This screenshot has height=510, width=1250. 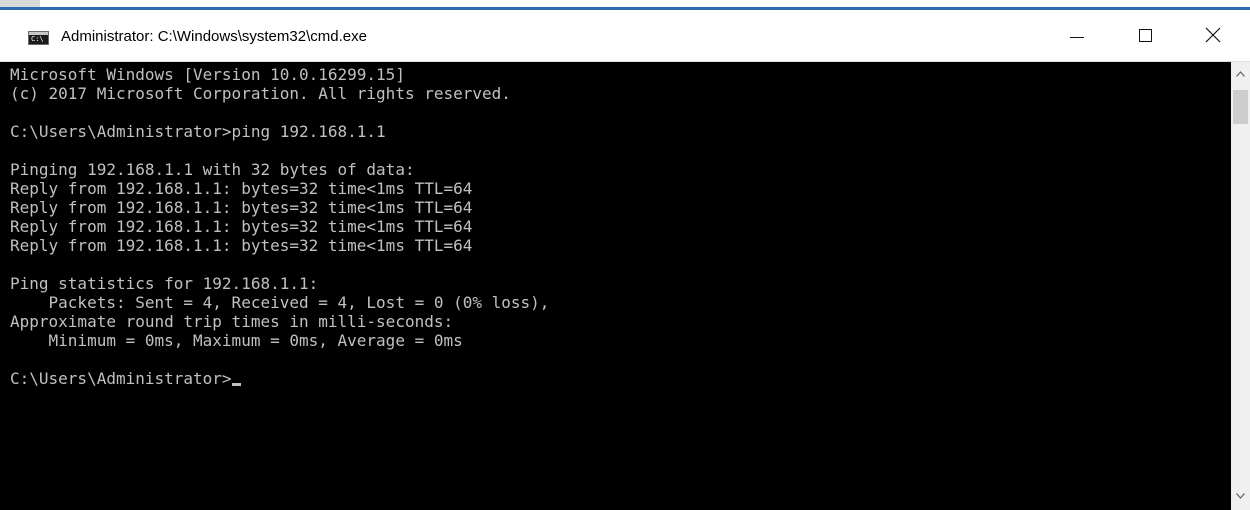 I want to click on vertical-scrollbar, so click(x=1240, y=286).